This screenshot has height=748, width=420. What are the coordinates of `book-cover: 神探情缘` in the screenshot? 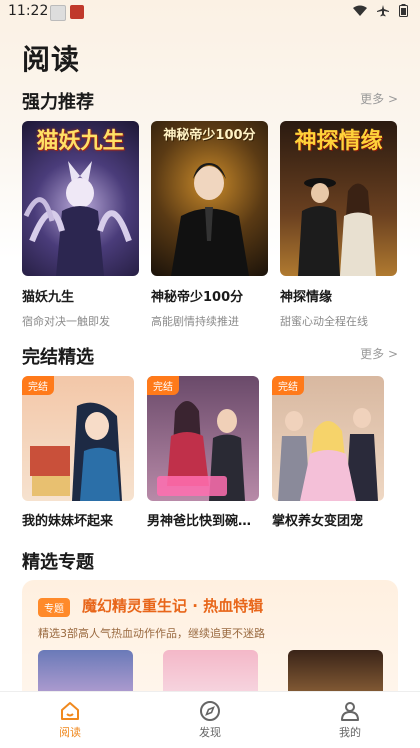 It's located at (338, 198).